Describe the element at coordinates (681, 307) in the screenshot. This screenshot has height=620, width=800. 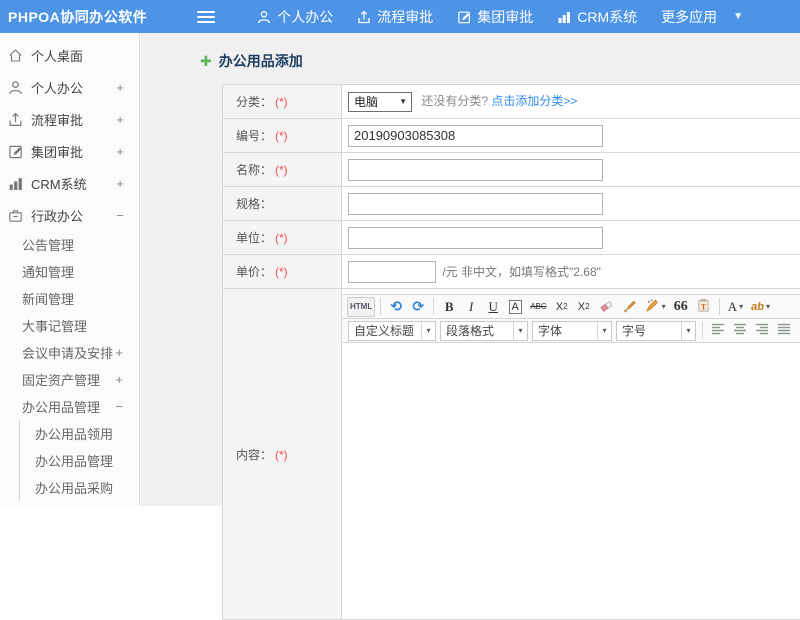
I see `blockquote-button: 66` at that location.